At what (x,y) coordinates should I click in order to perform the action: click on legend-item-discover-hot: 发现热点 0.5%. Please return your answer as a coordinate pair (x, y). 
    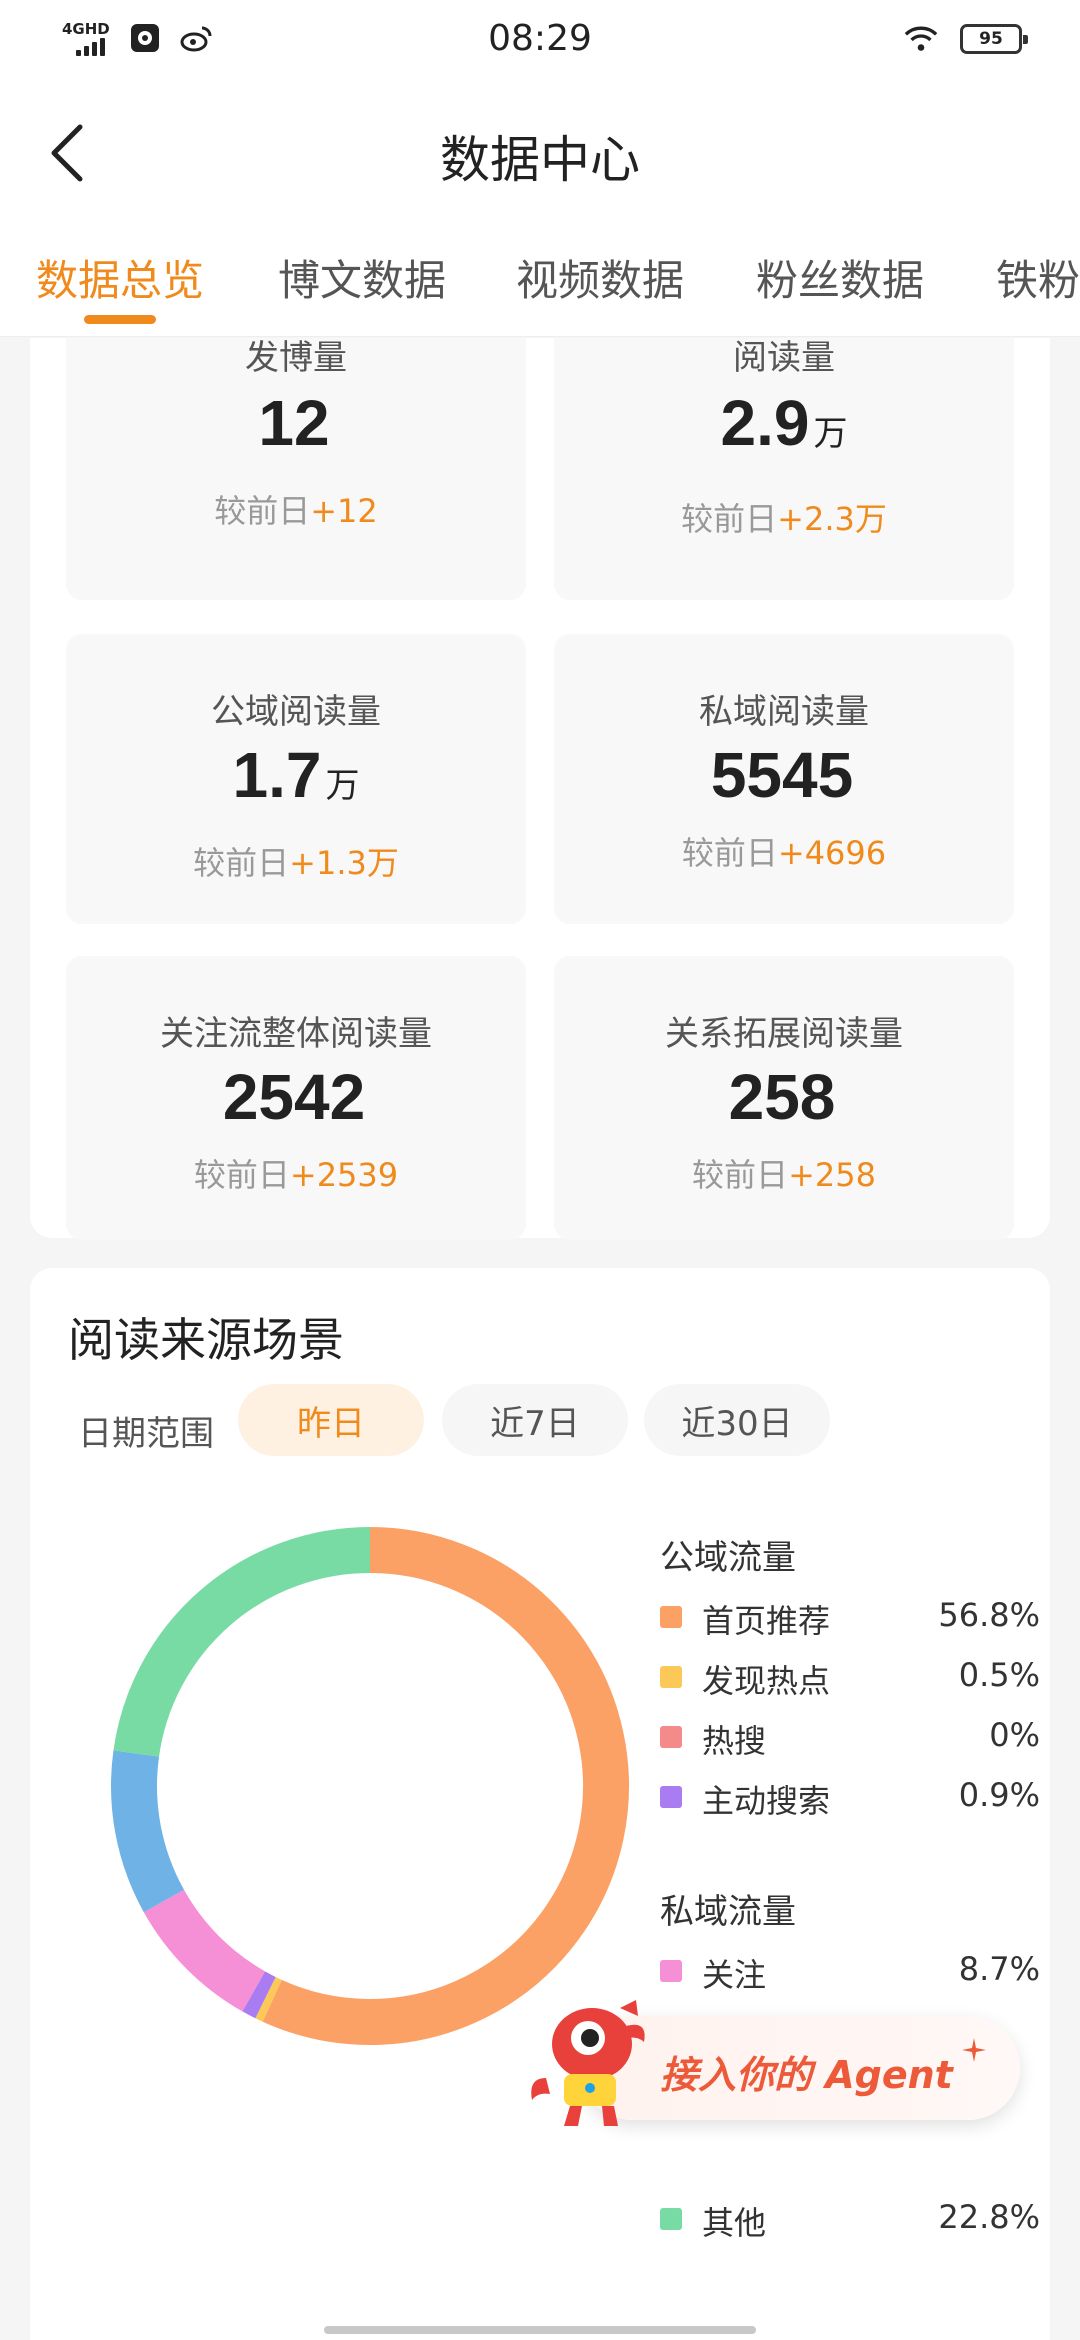
    Looking at the image, I should click on (850, 1678).